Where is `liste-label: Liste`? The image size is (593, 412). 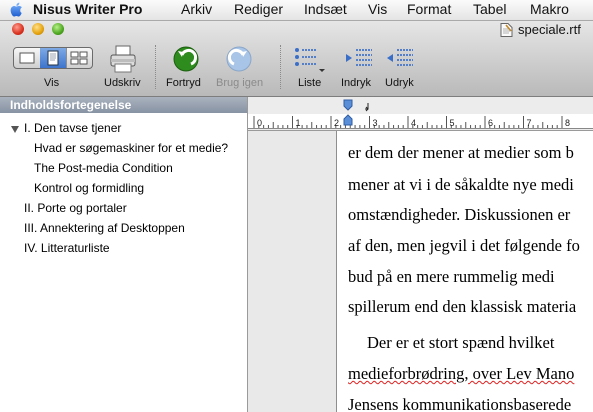 liste-label: Liste is located at coordinates (310, 83).